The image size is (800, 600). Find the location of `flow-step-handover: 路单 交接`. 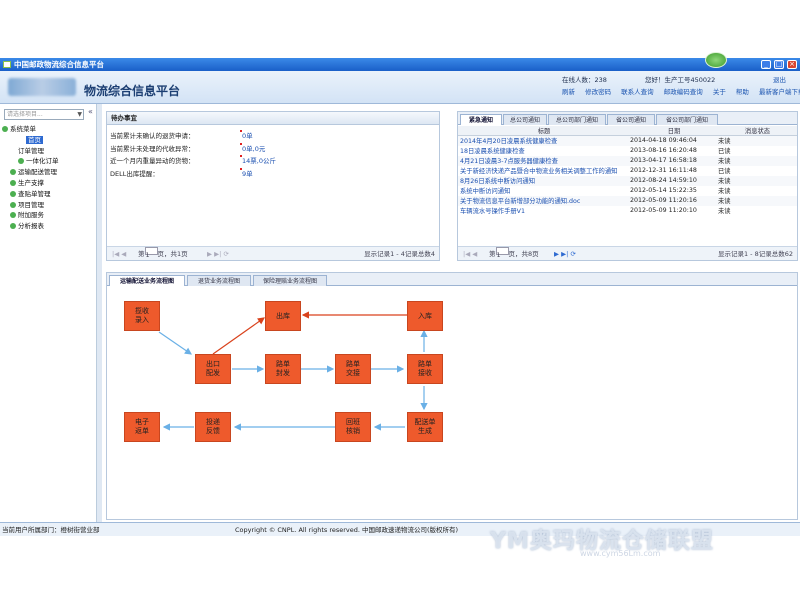

flow-step-handover: 路单 交接 is located at coordinates (353, 369).